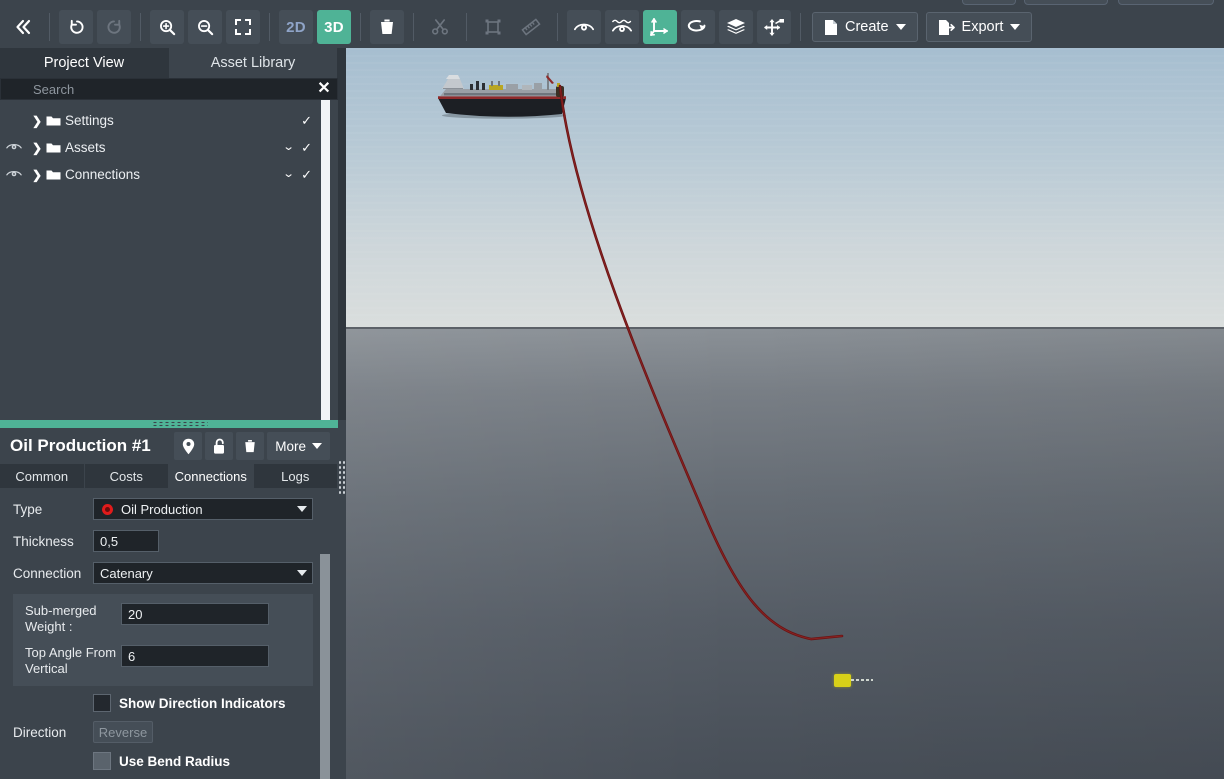 The image size is (1224, 779). What do you see at coordinates (736, 27) in the screenshot?
I see `layers-icon` at bounding box center [736, 27].